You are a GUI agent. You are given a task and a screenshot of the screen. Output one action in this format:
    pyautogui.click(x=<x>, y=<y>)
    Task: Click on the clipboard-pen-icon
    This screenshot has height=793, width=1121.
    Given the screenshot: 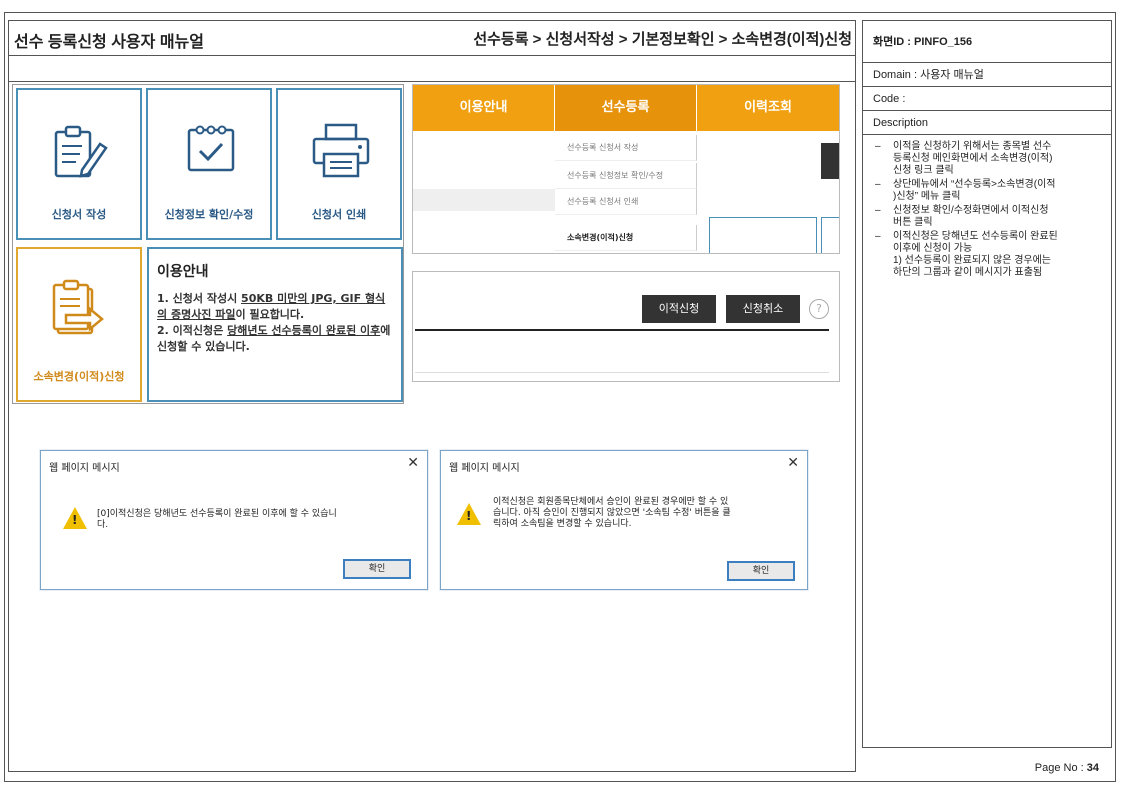 What is the action you would take?
    pyautogui.click(x=81, y=151)
    